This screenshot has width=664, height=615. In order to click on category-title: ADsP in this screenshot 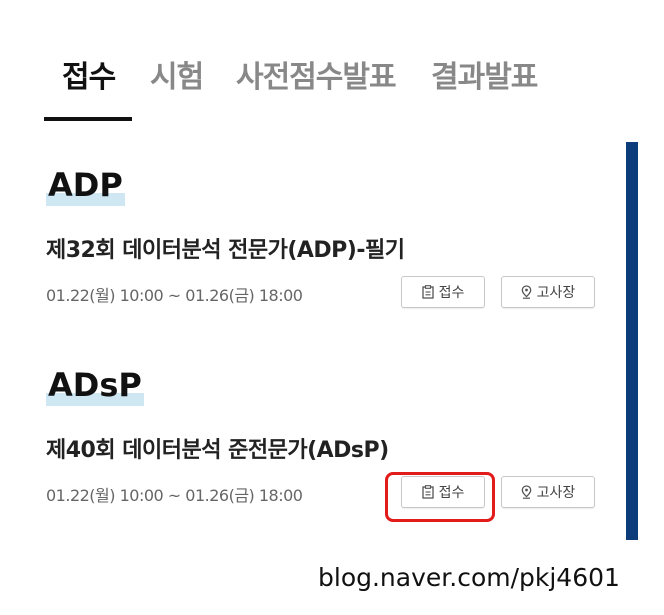, I will do `click(95, 386)`.